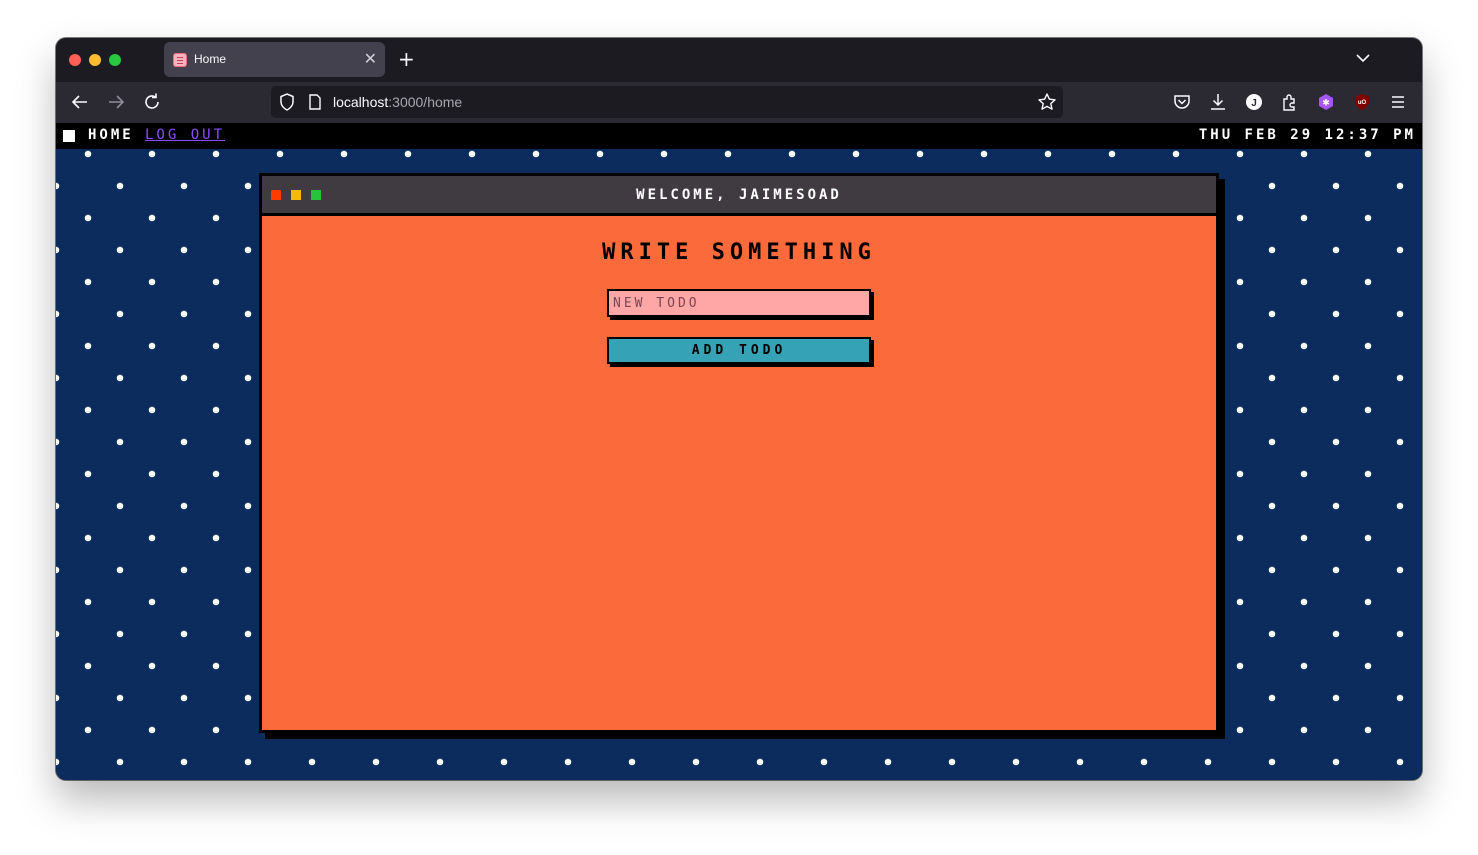 This screenshot has width=1478, height=855. I want to click on add-todo-button: ADD TODO, so click(739, 350).